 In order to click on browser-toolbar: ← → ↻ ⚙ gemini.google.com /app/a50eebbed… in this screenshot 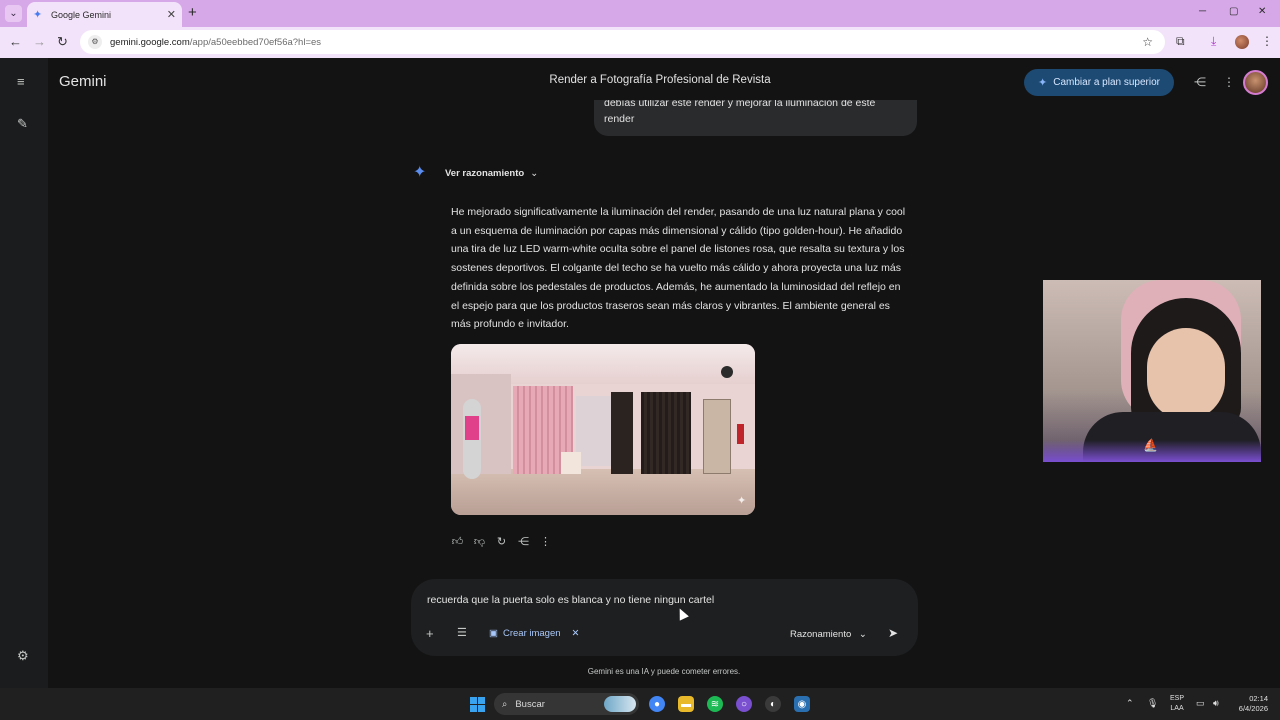, I will do `click(640, 42)`.